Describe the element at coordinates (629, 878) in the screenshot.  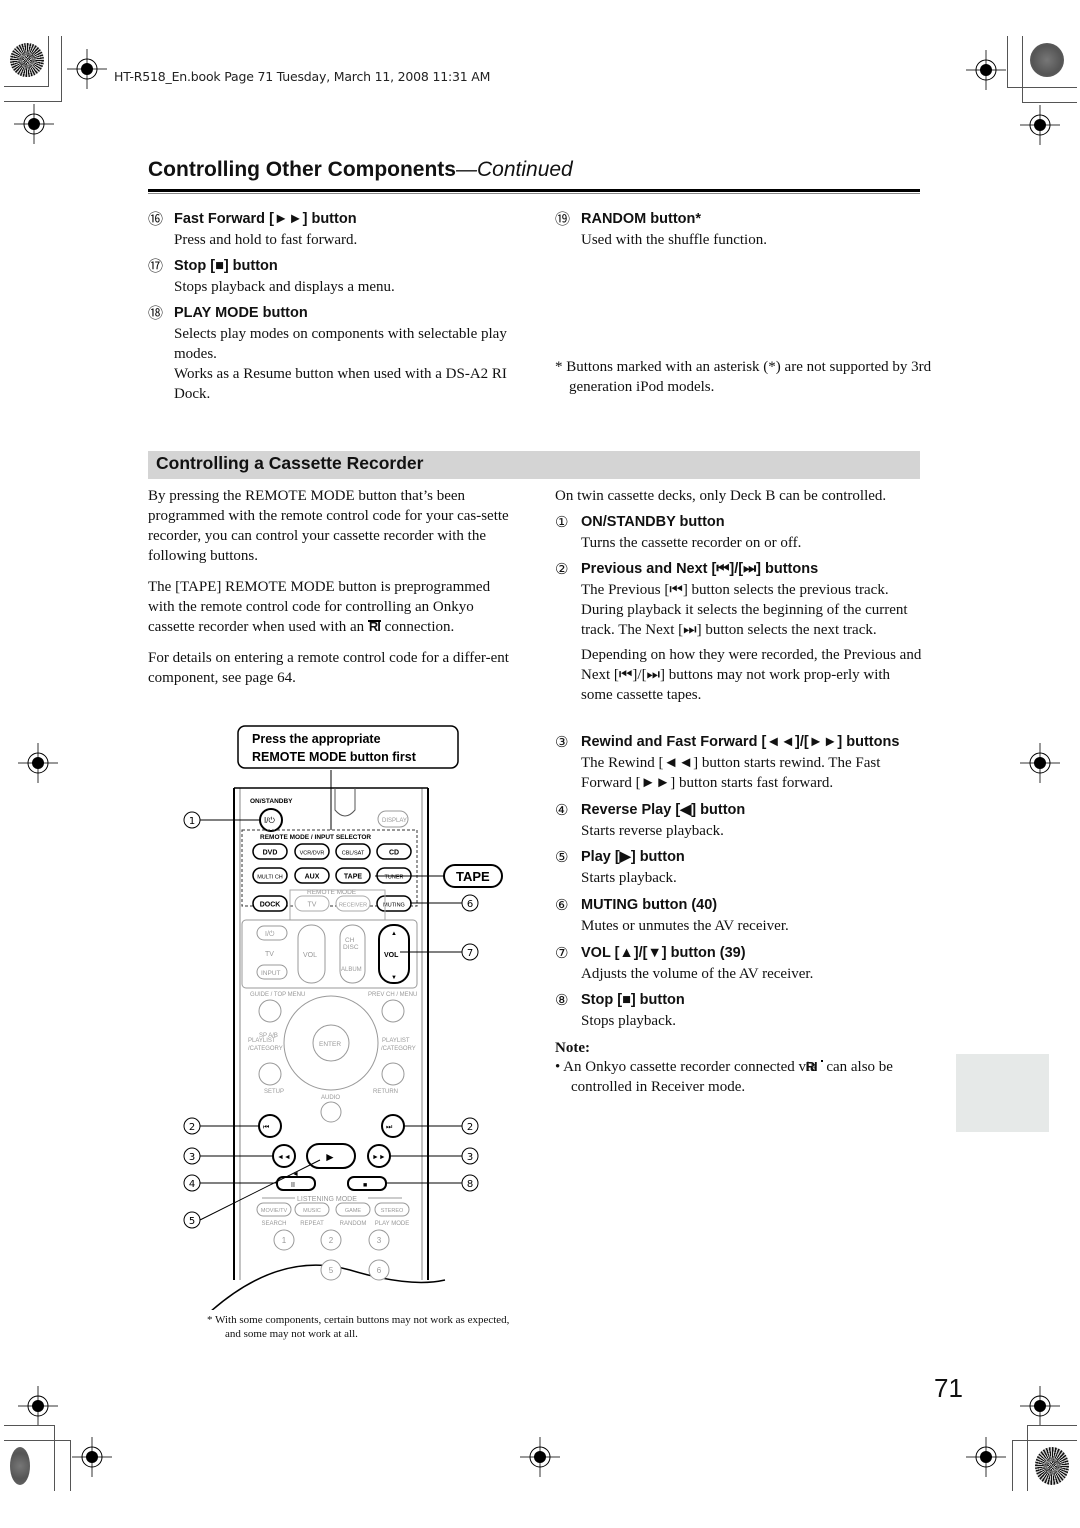
I see `item-description: Starts playback.` at that location.